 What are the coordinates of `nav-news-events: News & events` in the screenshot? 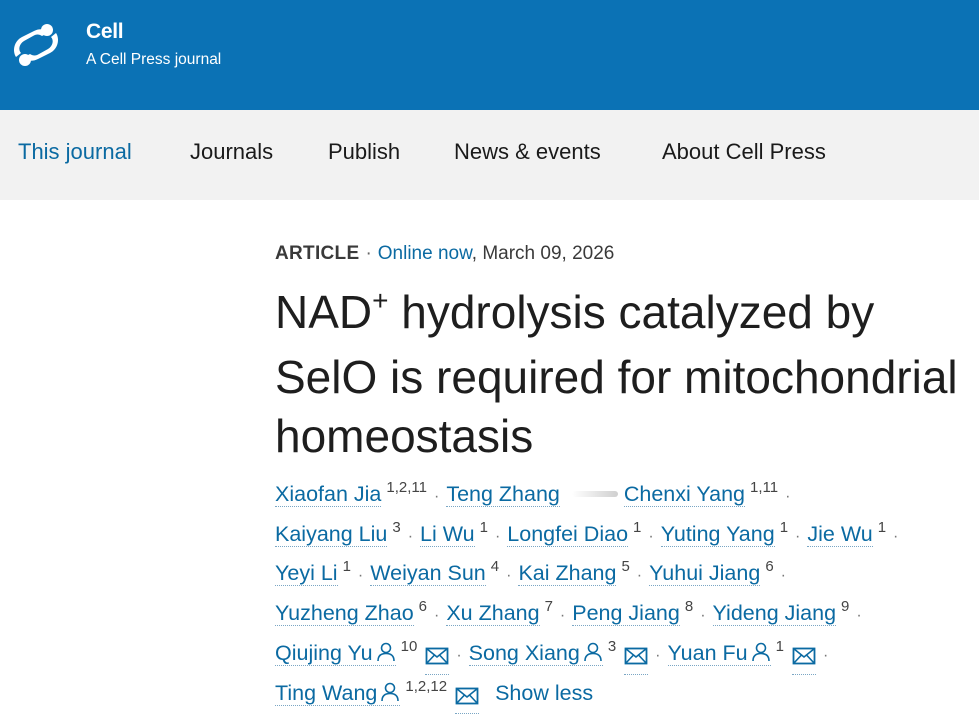 It's located at (527, 152).